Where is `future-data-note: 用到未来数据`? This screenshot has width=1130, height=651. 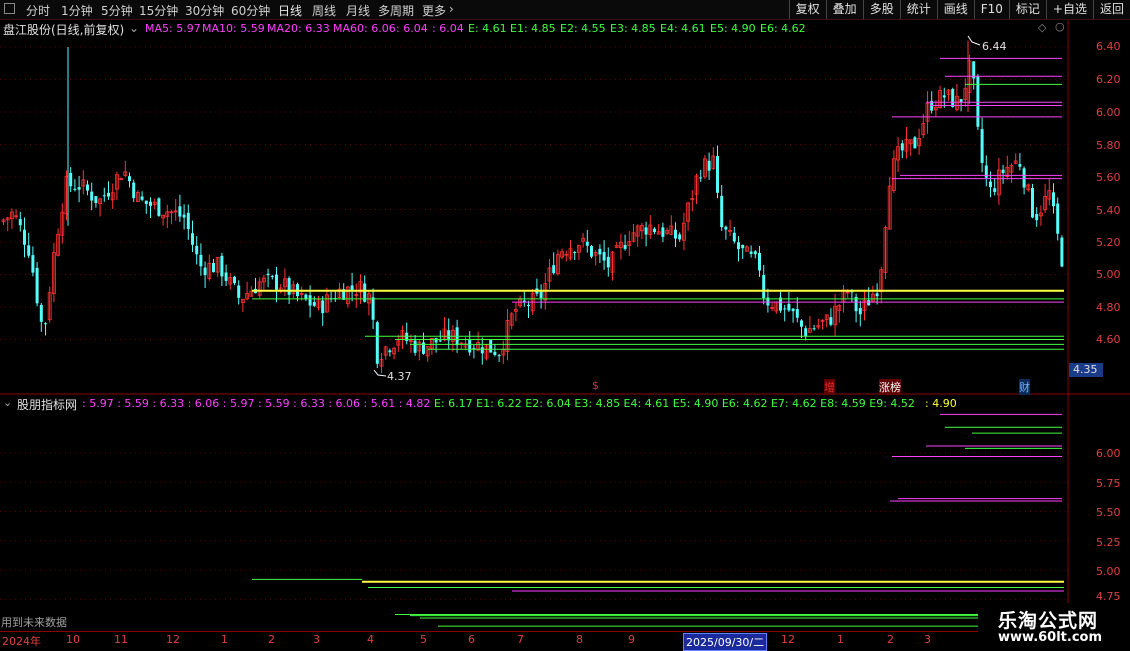 future-data-note: 用到未来数据 is located at coordinates (34, 622).